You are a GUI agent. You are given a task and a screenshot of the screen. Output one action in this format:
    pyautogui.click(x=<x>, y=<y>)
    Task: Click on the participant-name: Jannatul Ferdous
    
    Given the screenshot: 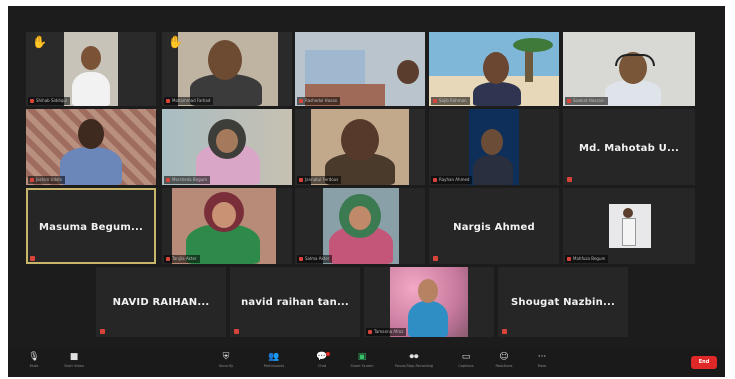 What is the action you would take?
    pyautogui.click(x=319, y=180)
    